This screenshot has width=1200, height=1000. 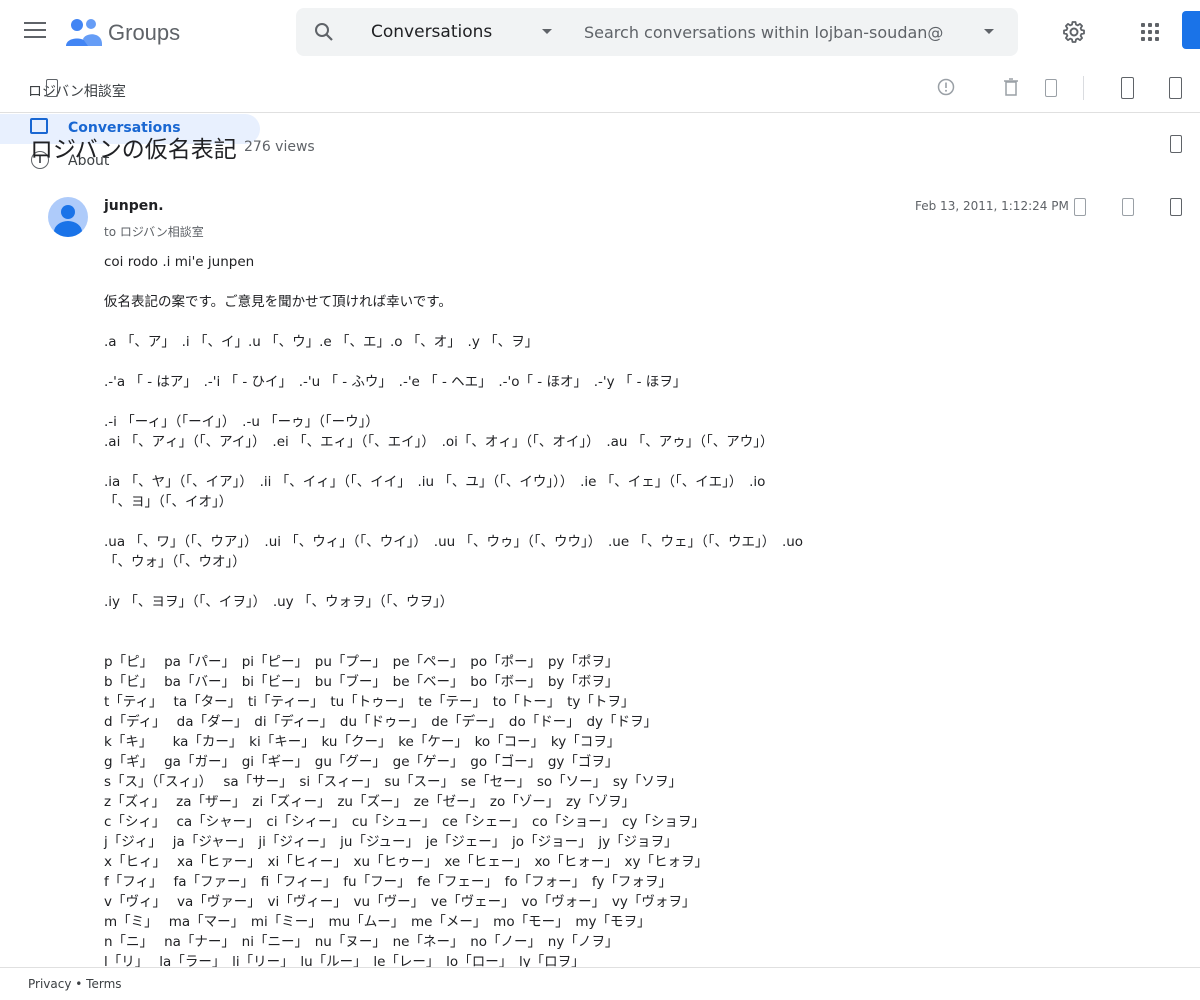 I want to click on privacy-link: Privacy, so click(x=49, y=984).